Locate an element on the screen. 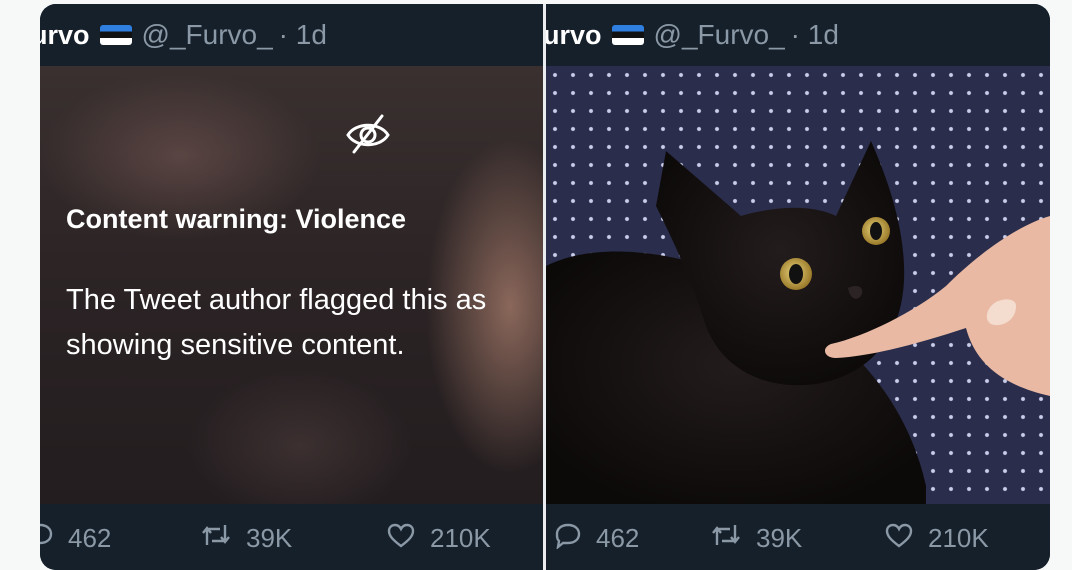 The image size is (1072, 570). eye-slash-icon is located at coordinates (368, 136).